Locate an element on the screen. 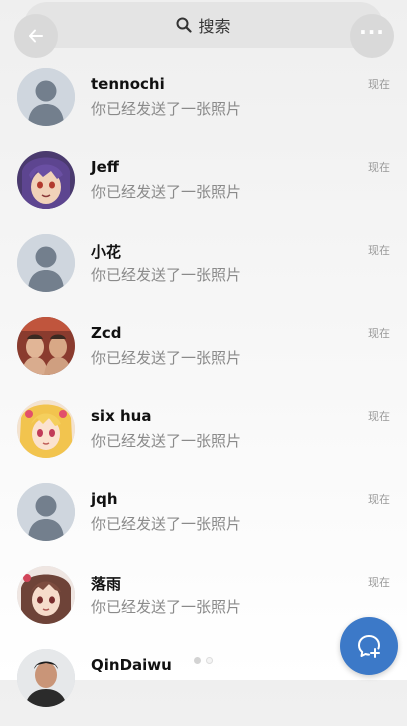 The width and height of the screenshot is (407, 726). contact-name: 落雨 is located at coordinates (106, 584).